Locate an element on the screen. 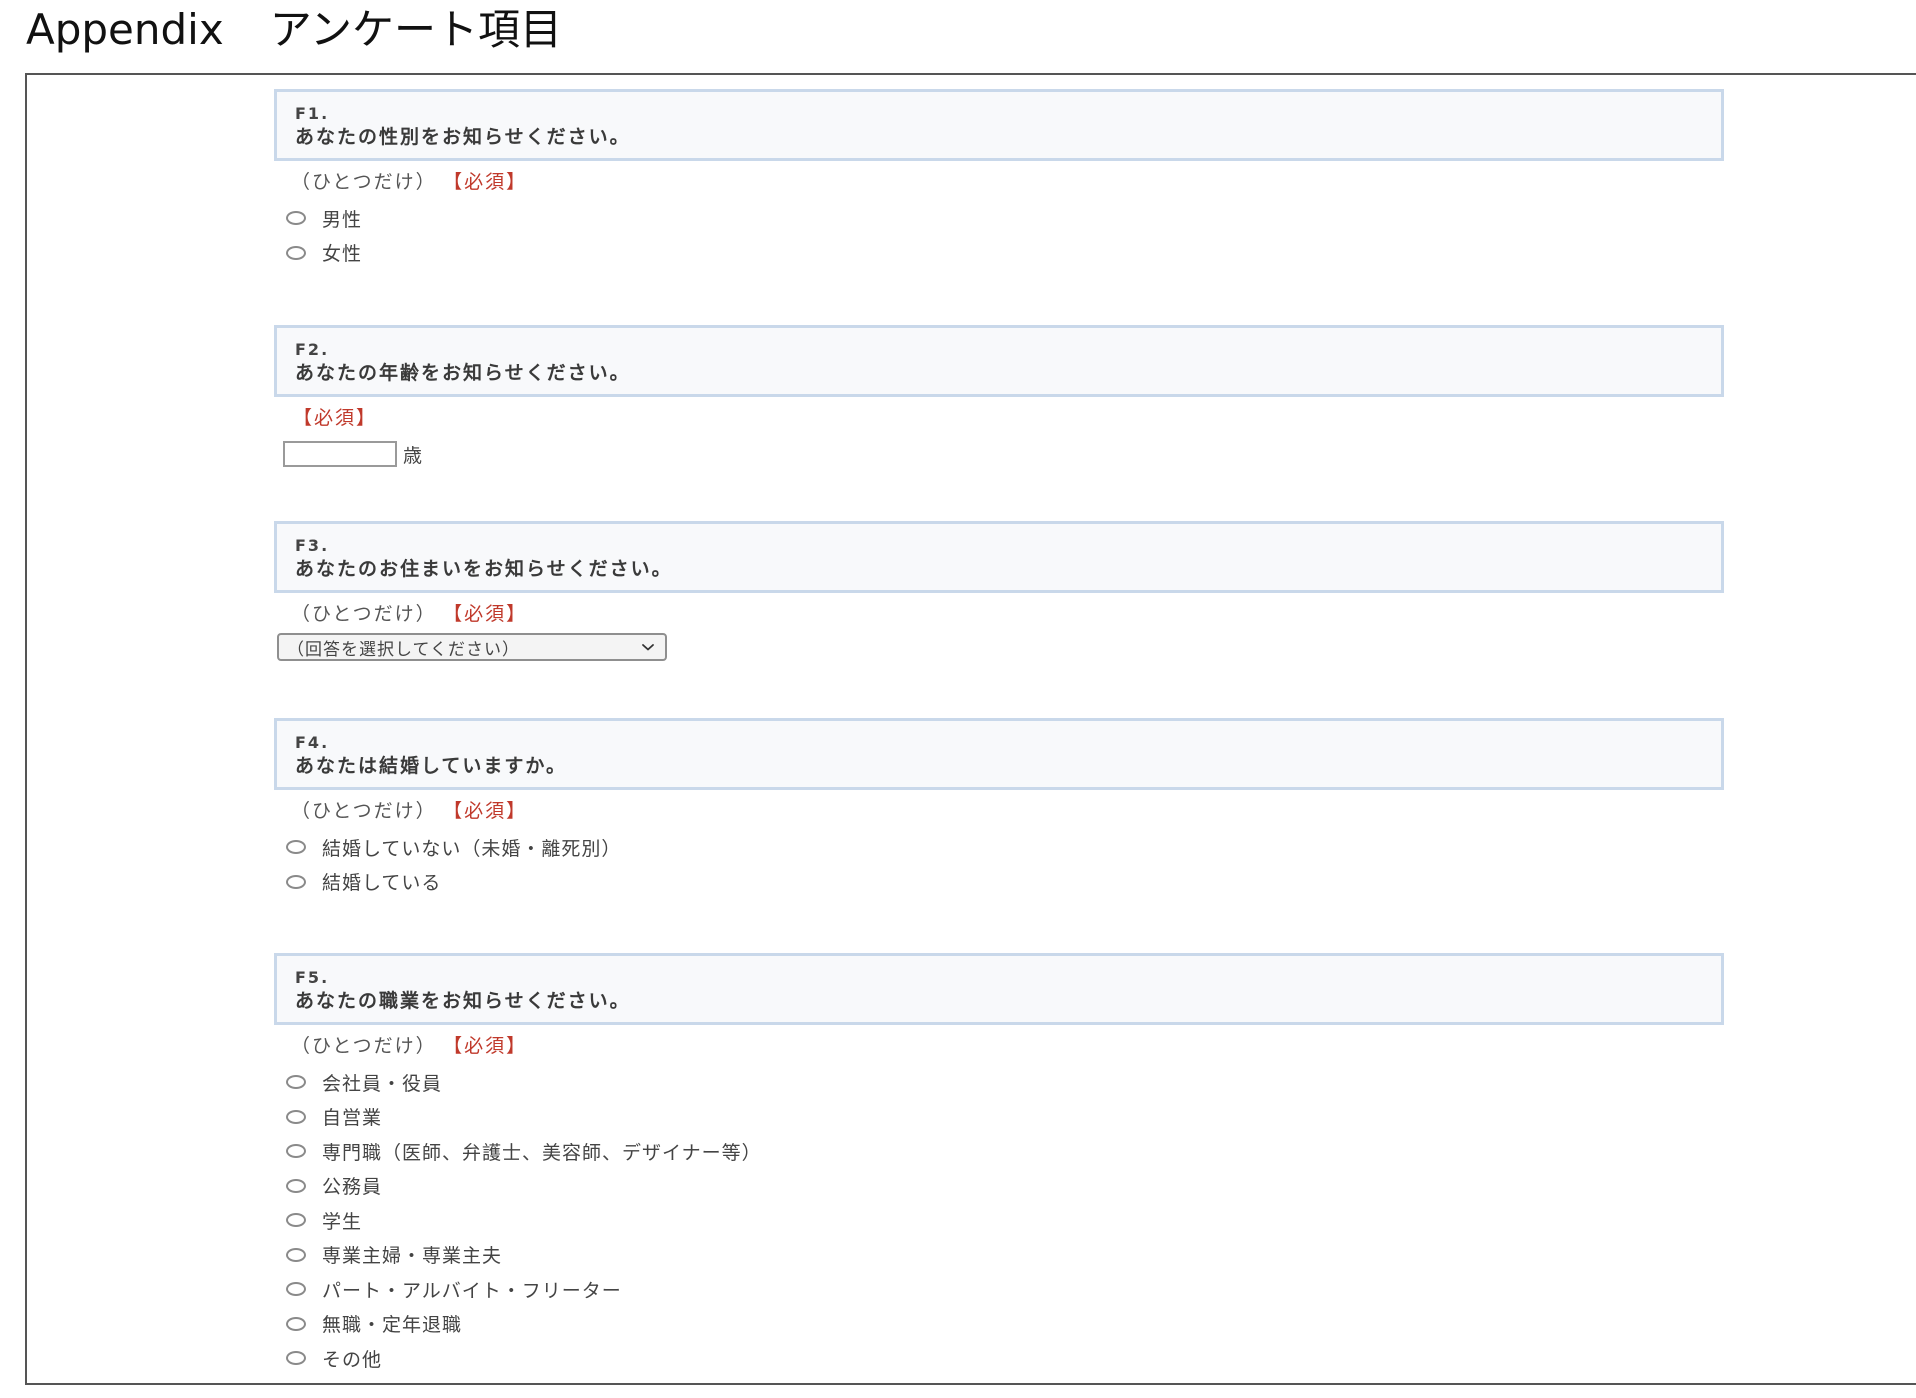 The width and height of the screenshot is (1916, 1398). age-row: 歳 is located at coordinates (1006, 454).